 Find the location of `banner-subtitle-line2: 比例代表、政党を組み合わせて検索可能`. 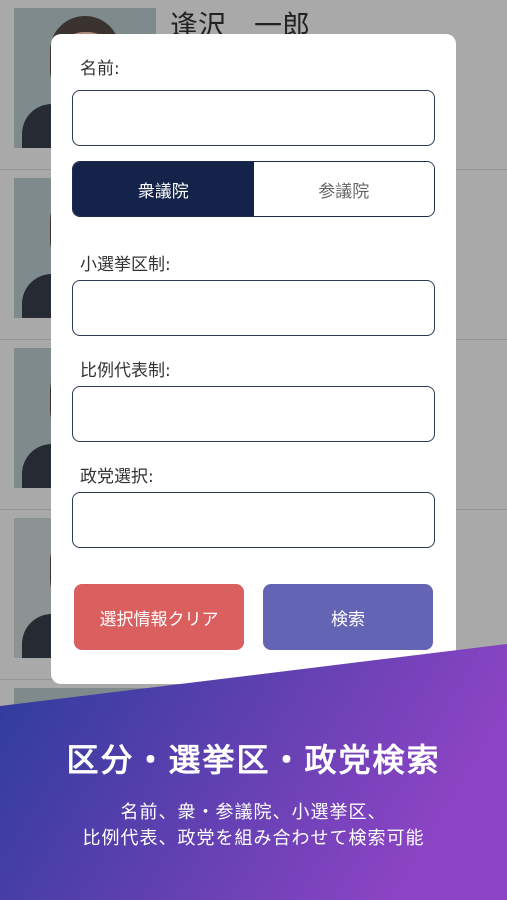

banner-subtitle-line2: 比例代表、政党を組み合わせて検索可能 is located at coordinates (253, 838).